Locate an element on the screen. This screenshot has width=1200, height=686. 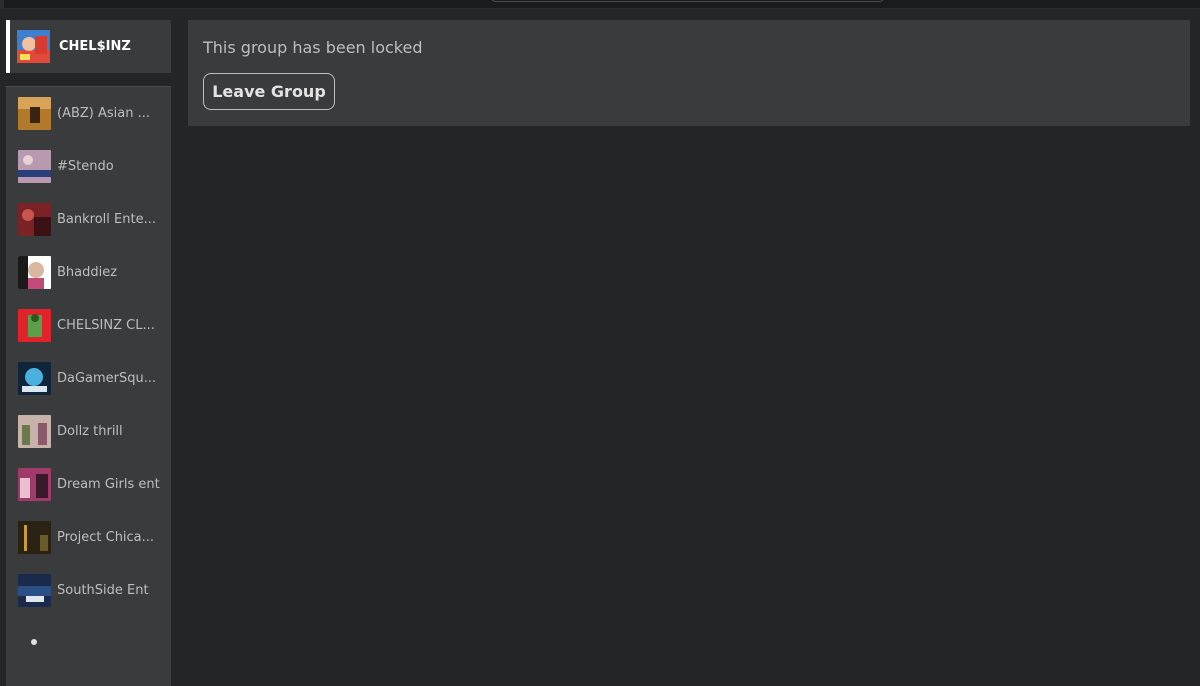
group-item: Bhaddiez is located at coordinates (88, 272).